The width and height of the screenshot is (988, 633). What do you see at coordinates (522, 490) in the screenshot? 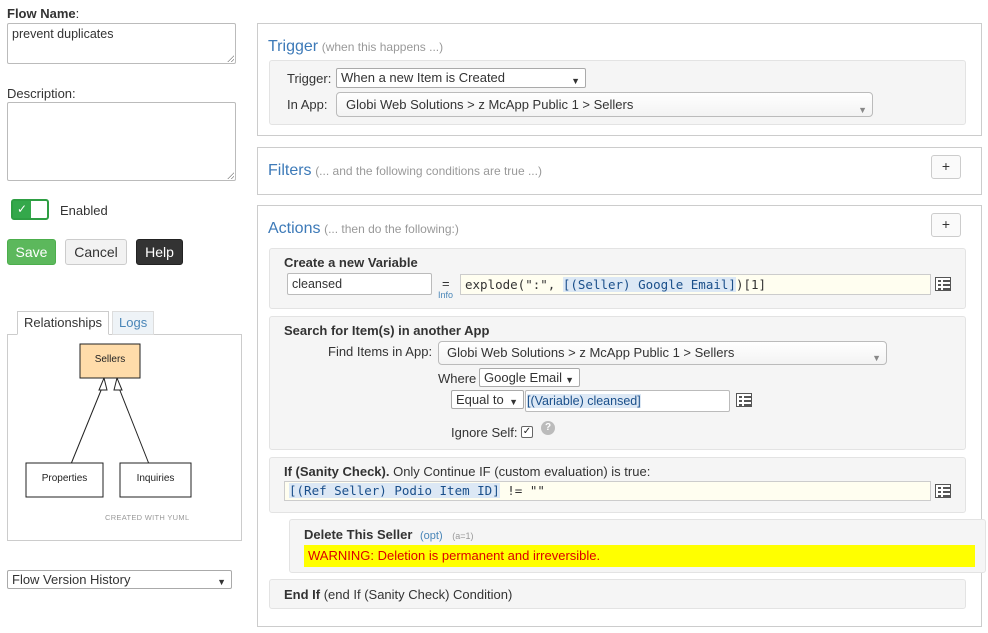
I see `expr-text: != ""` at bounding box center [522, 490].